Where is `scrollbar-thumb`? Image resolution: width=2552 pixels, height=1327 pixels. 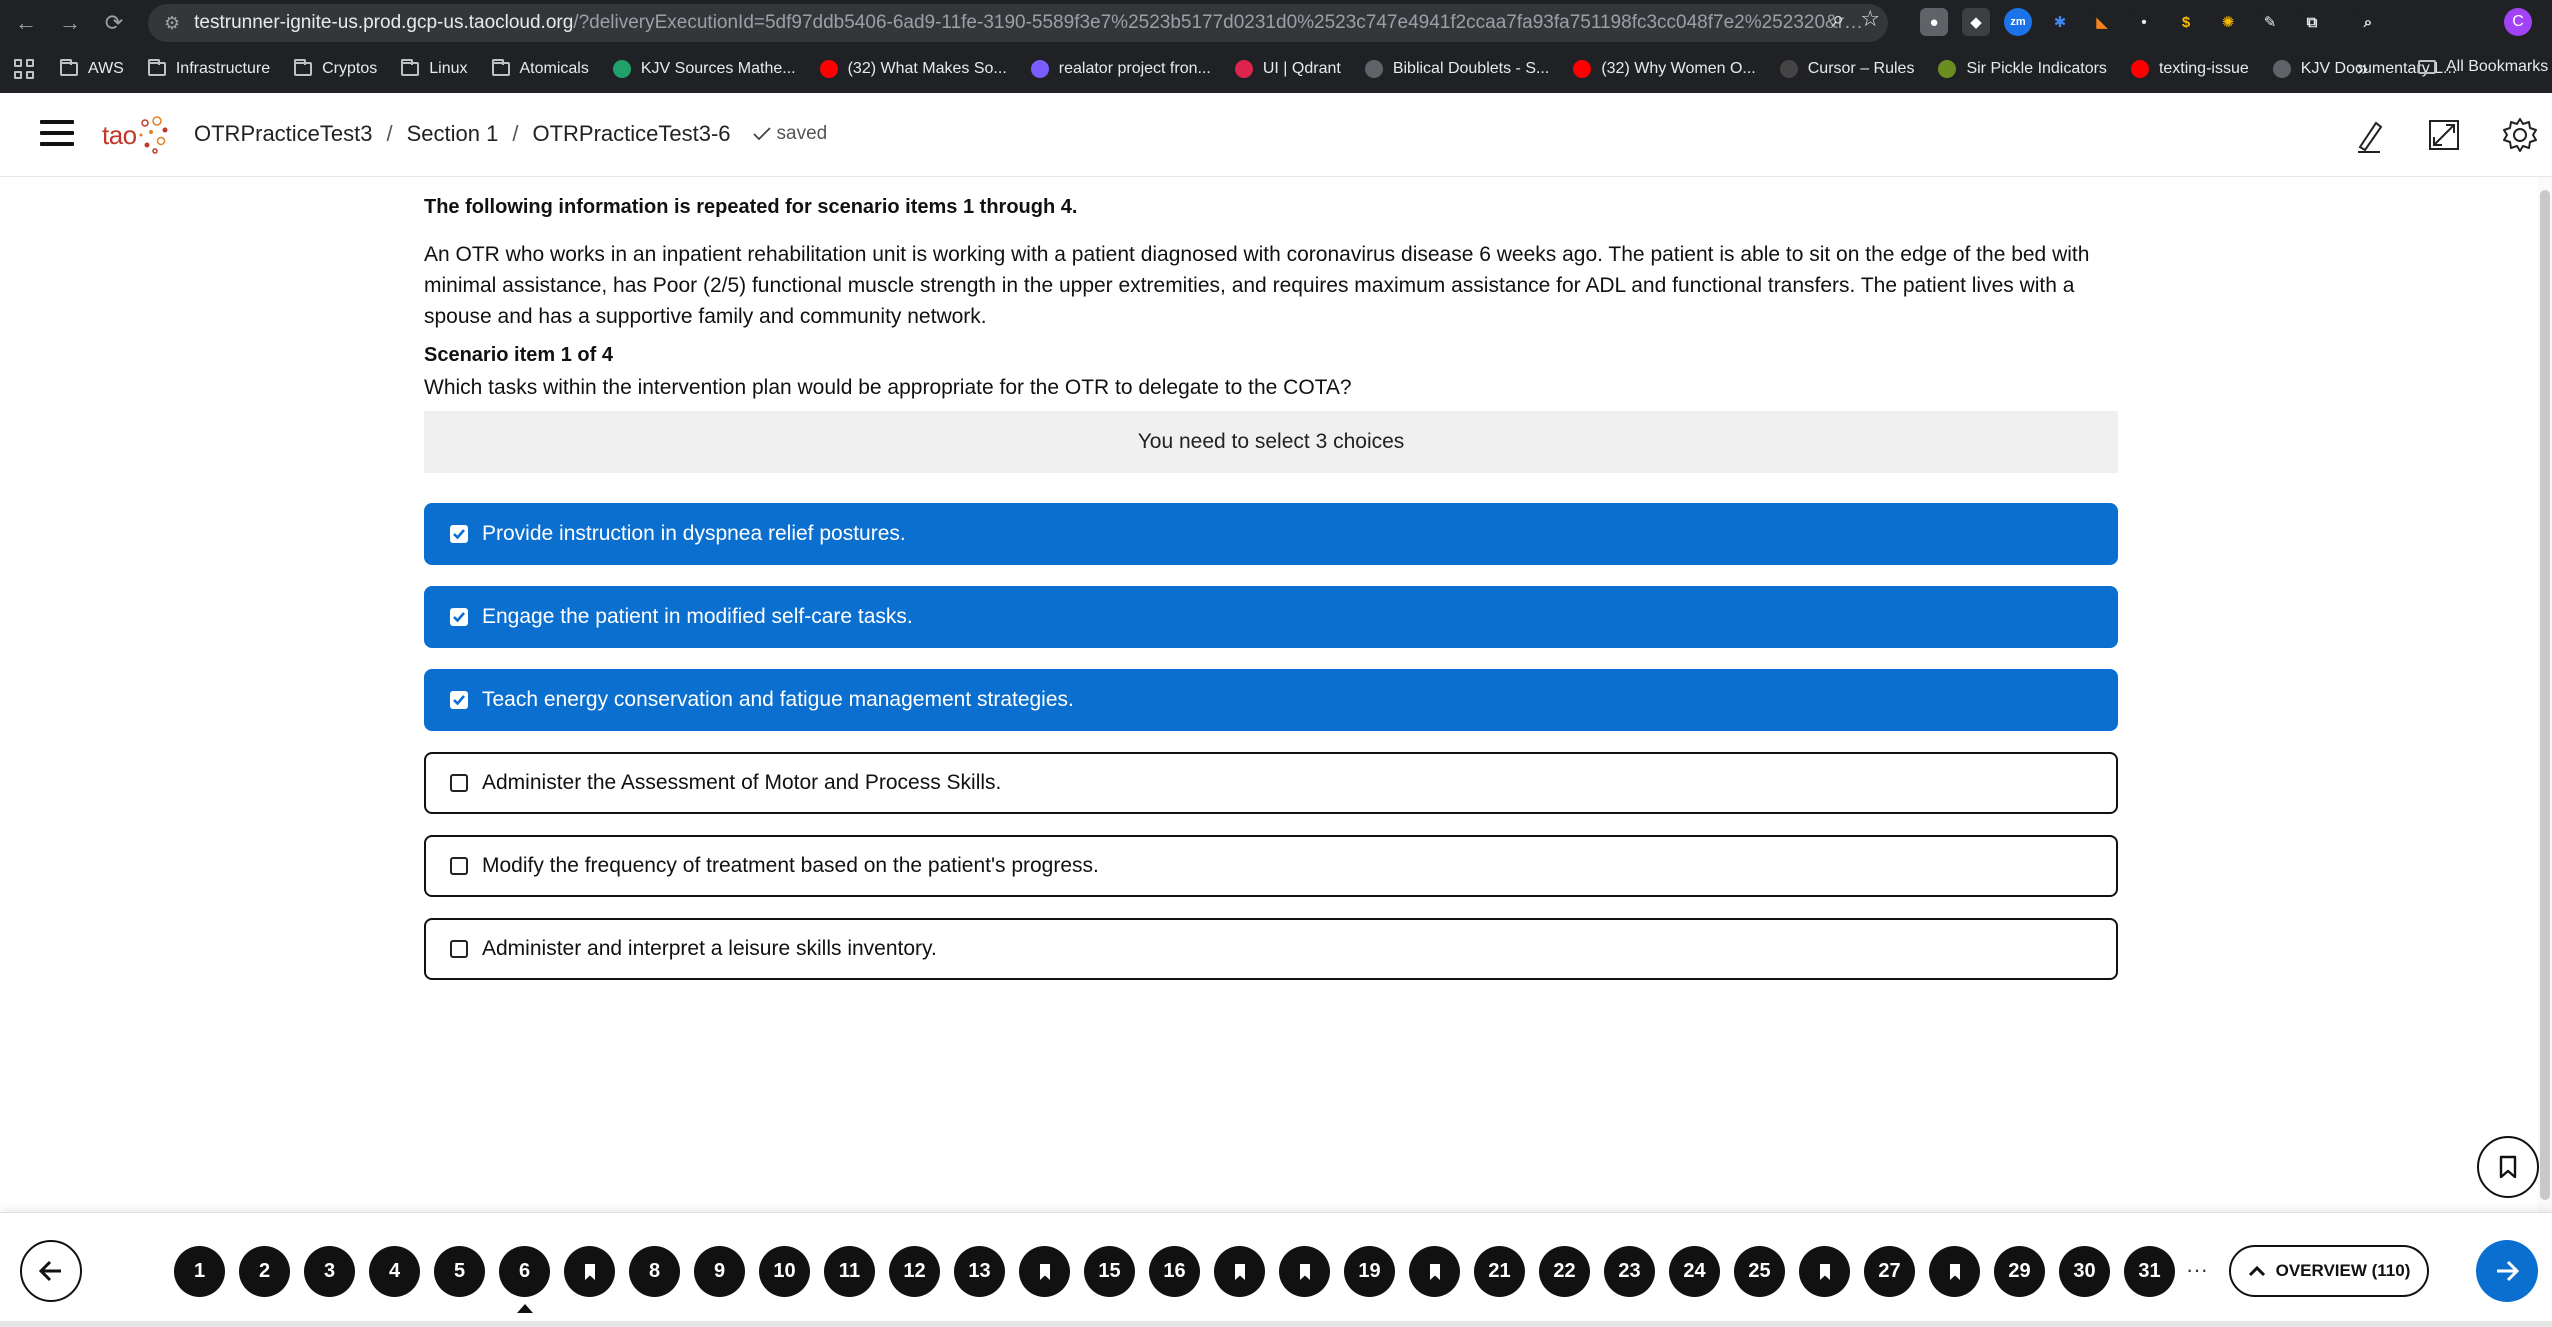
scrollbar-thumb is located at coordinates (2545, 695).